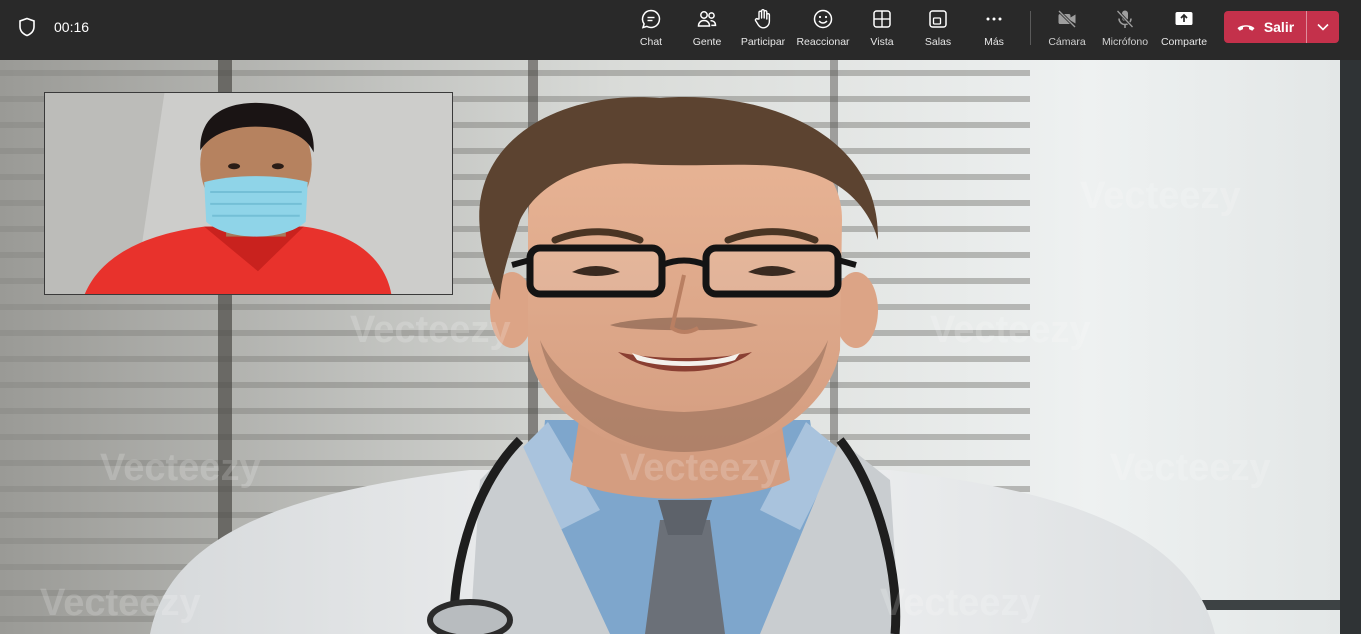 The height and width of the screenshot is (634, 1361). Describe the element at coordinates (27, 27) in the screenshot. I see `shield-icon` at that location.